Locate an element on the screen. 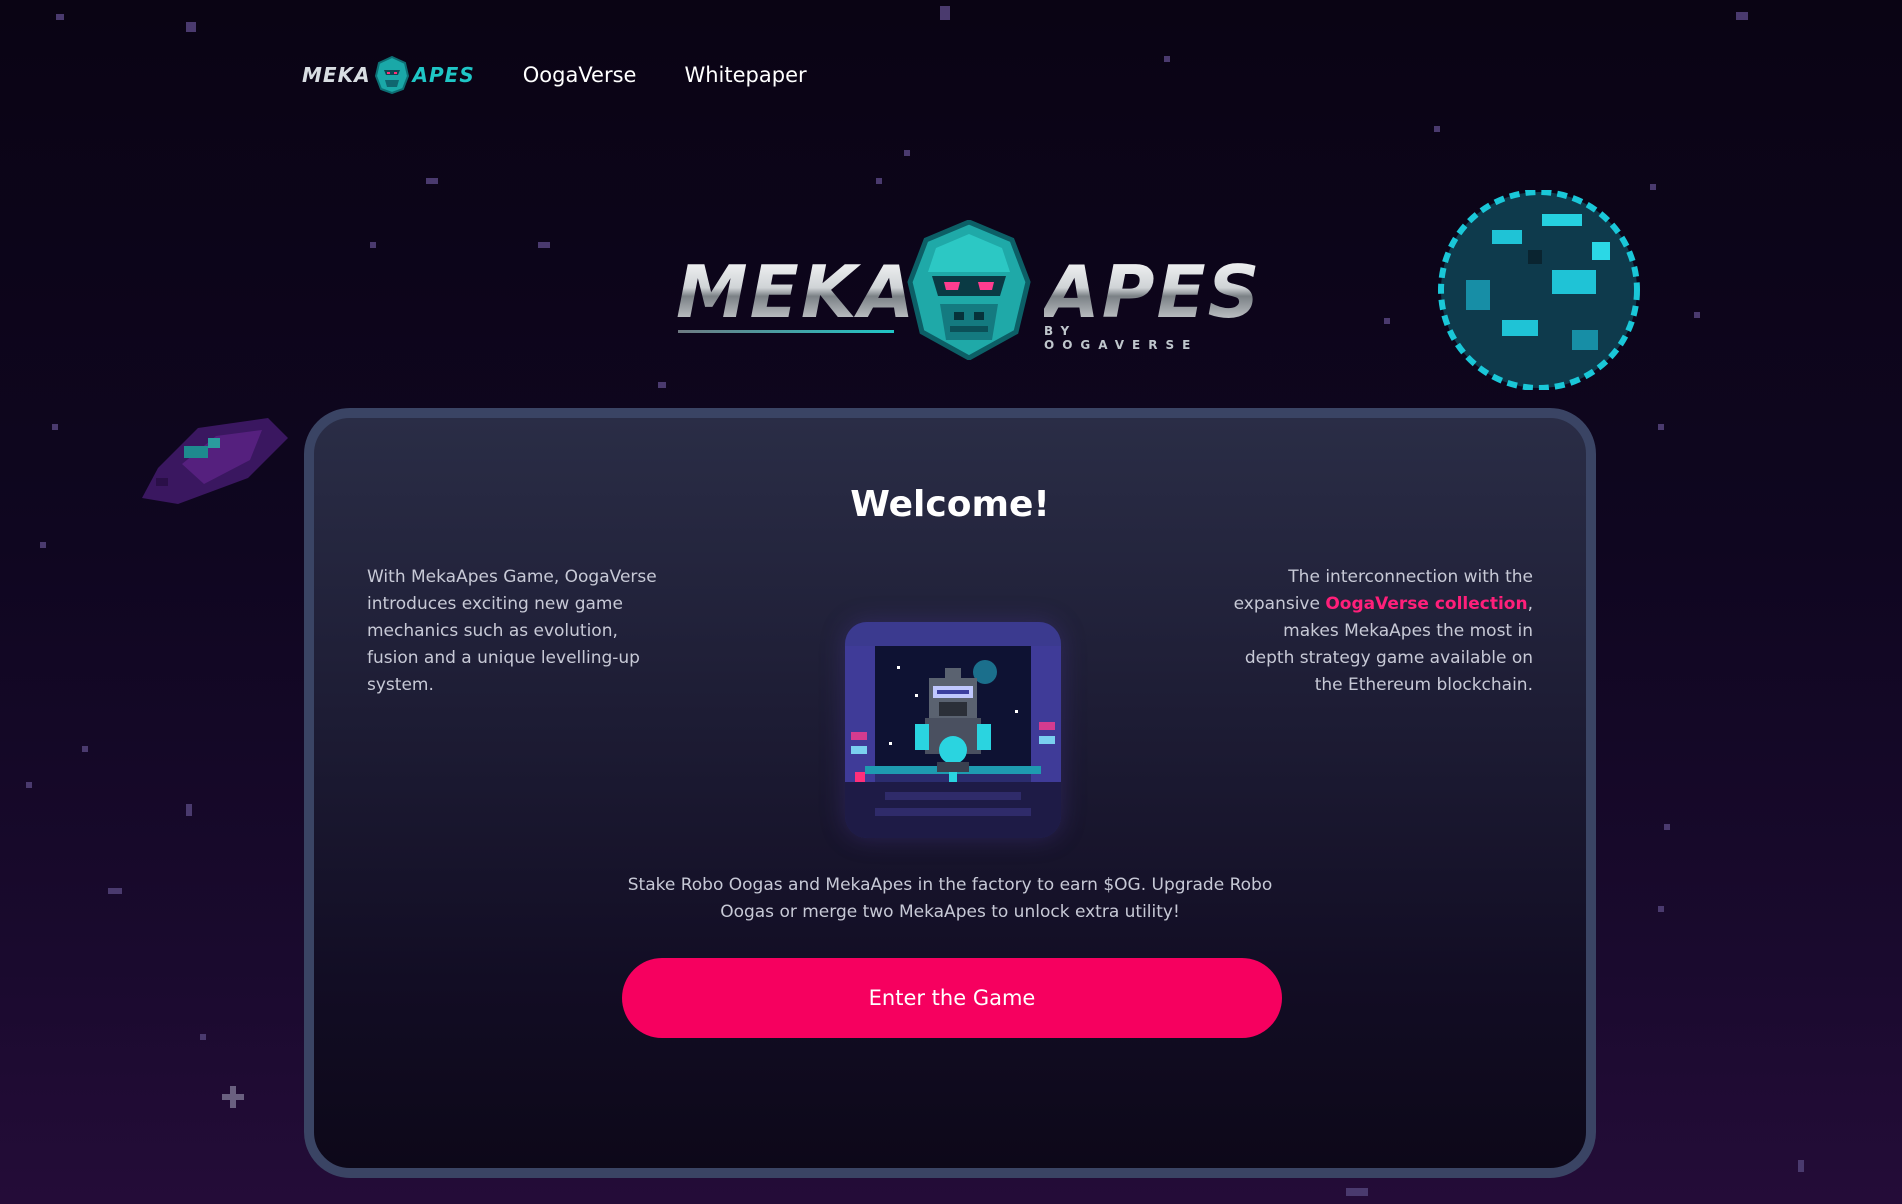 This screenshot has height=1204, width=1902. nav-logo-meka: MEKA is located at coordinates (336, 75).